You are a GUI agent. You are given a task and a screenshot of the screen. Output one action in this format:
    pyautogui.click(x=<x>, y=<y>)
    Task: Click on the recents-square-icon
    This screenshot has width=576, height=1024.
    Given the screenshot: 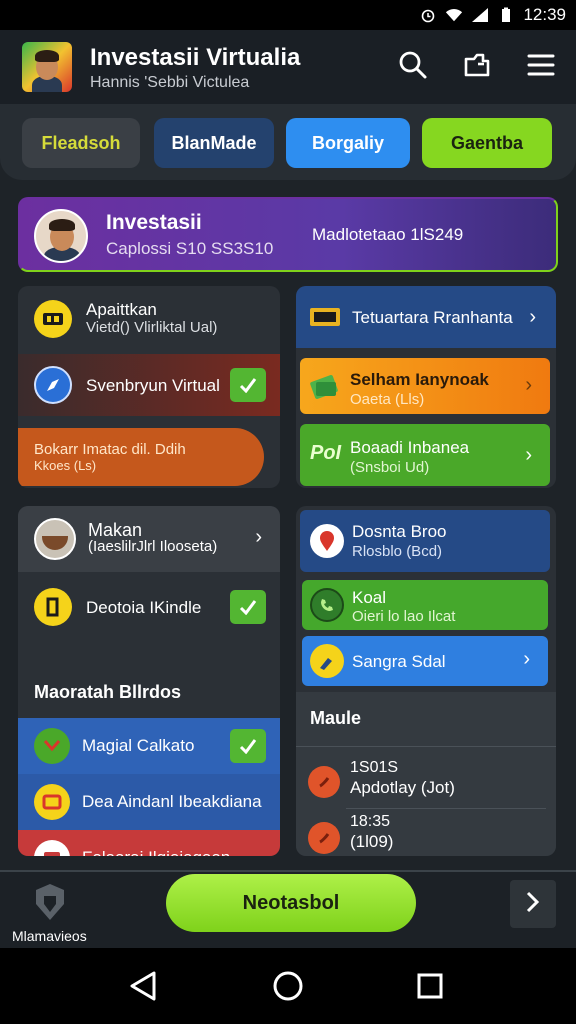 What is the action you would take?
    pyautogui.click(x=430, y=988)
    